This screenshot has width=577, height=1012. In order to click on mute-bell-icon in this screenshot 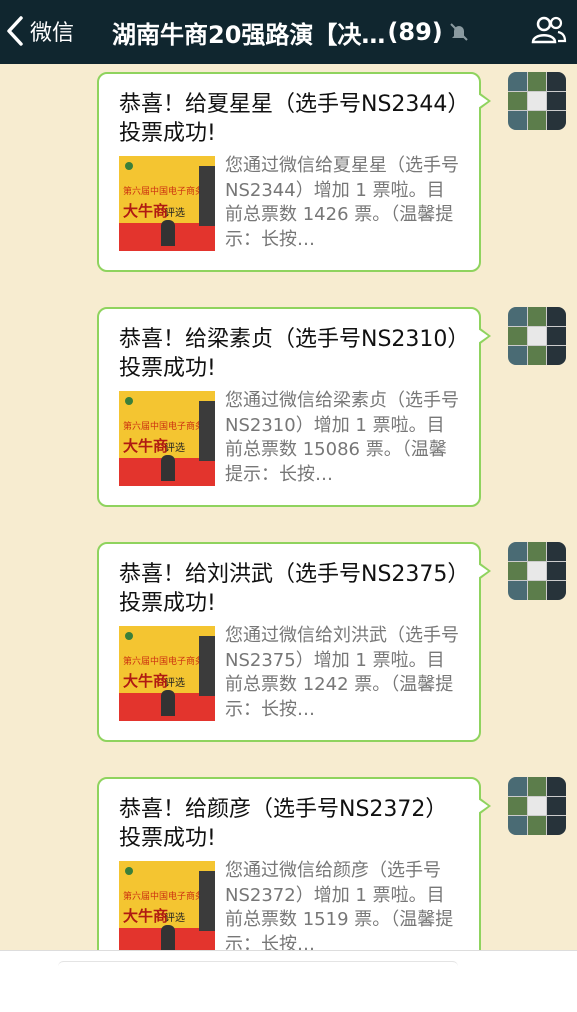, I will do `click(459, 32)`.